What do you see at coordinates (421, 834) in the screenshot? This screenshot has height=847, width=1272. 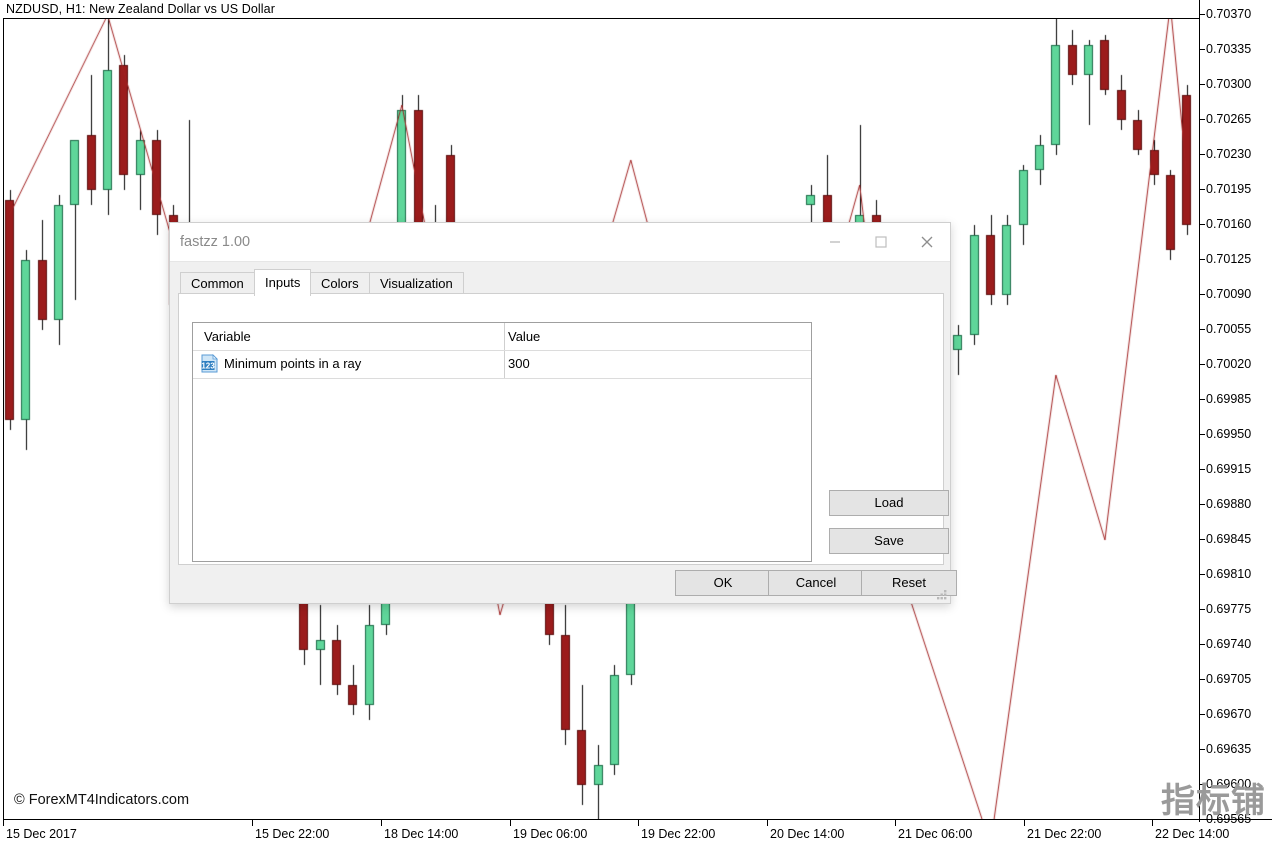 I see `time-axis-label: 18 Dec 14:00` at bounding box center [421, 834].